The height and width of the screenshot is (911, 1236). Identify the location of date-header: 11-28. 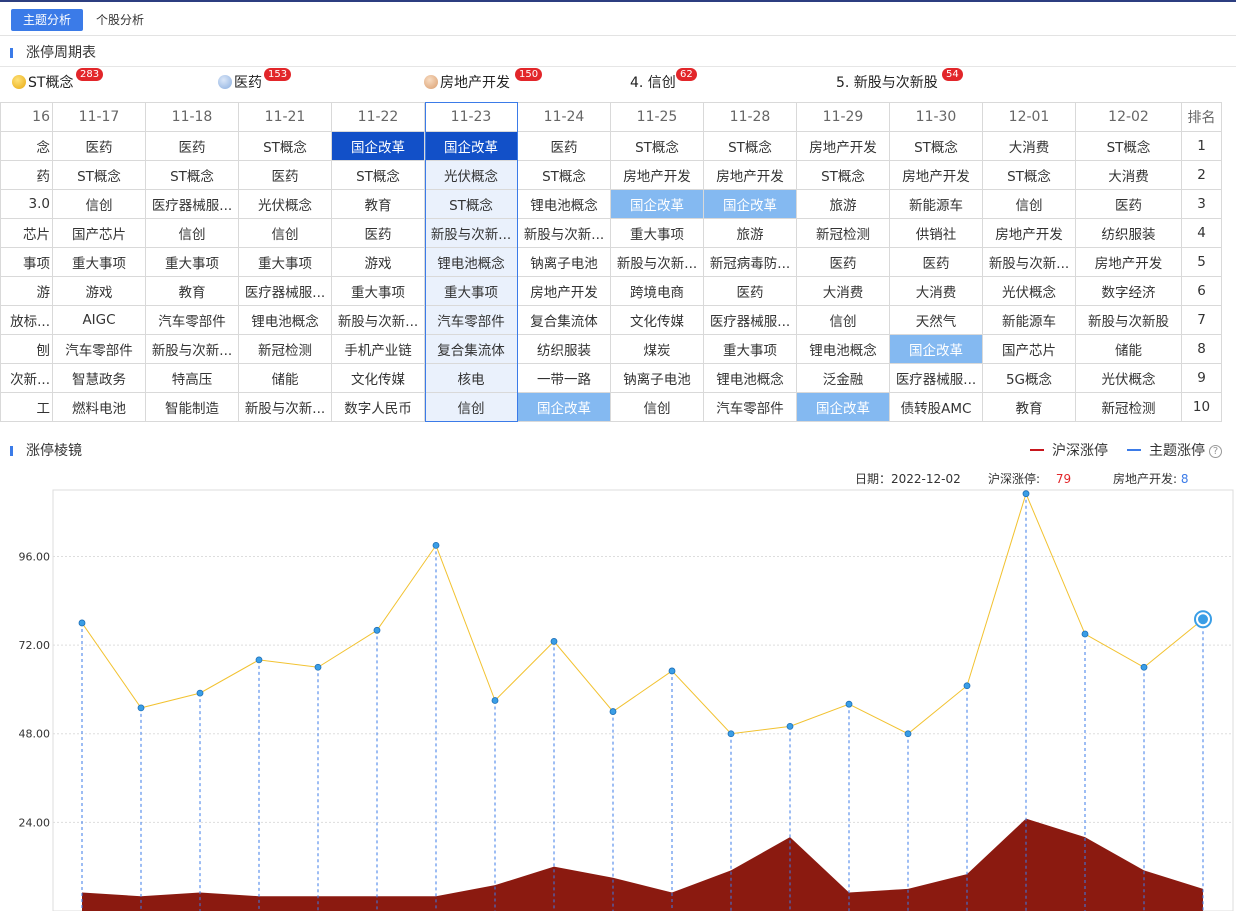
(750, 117).